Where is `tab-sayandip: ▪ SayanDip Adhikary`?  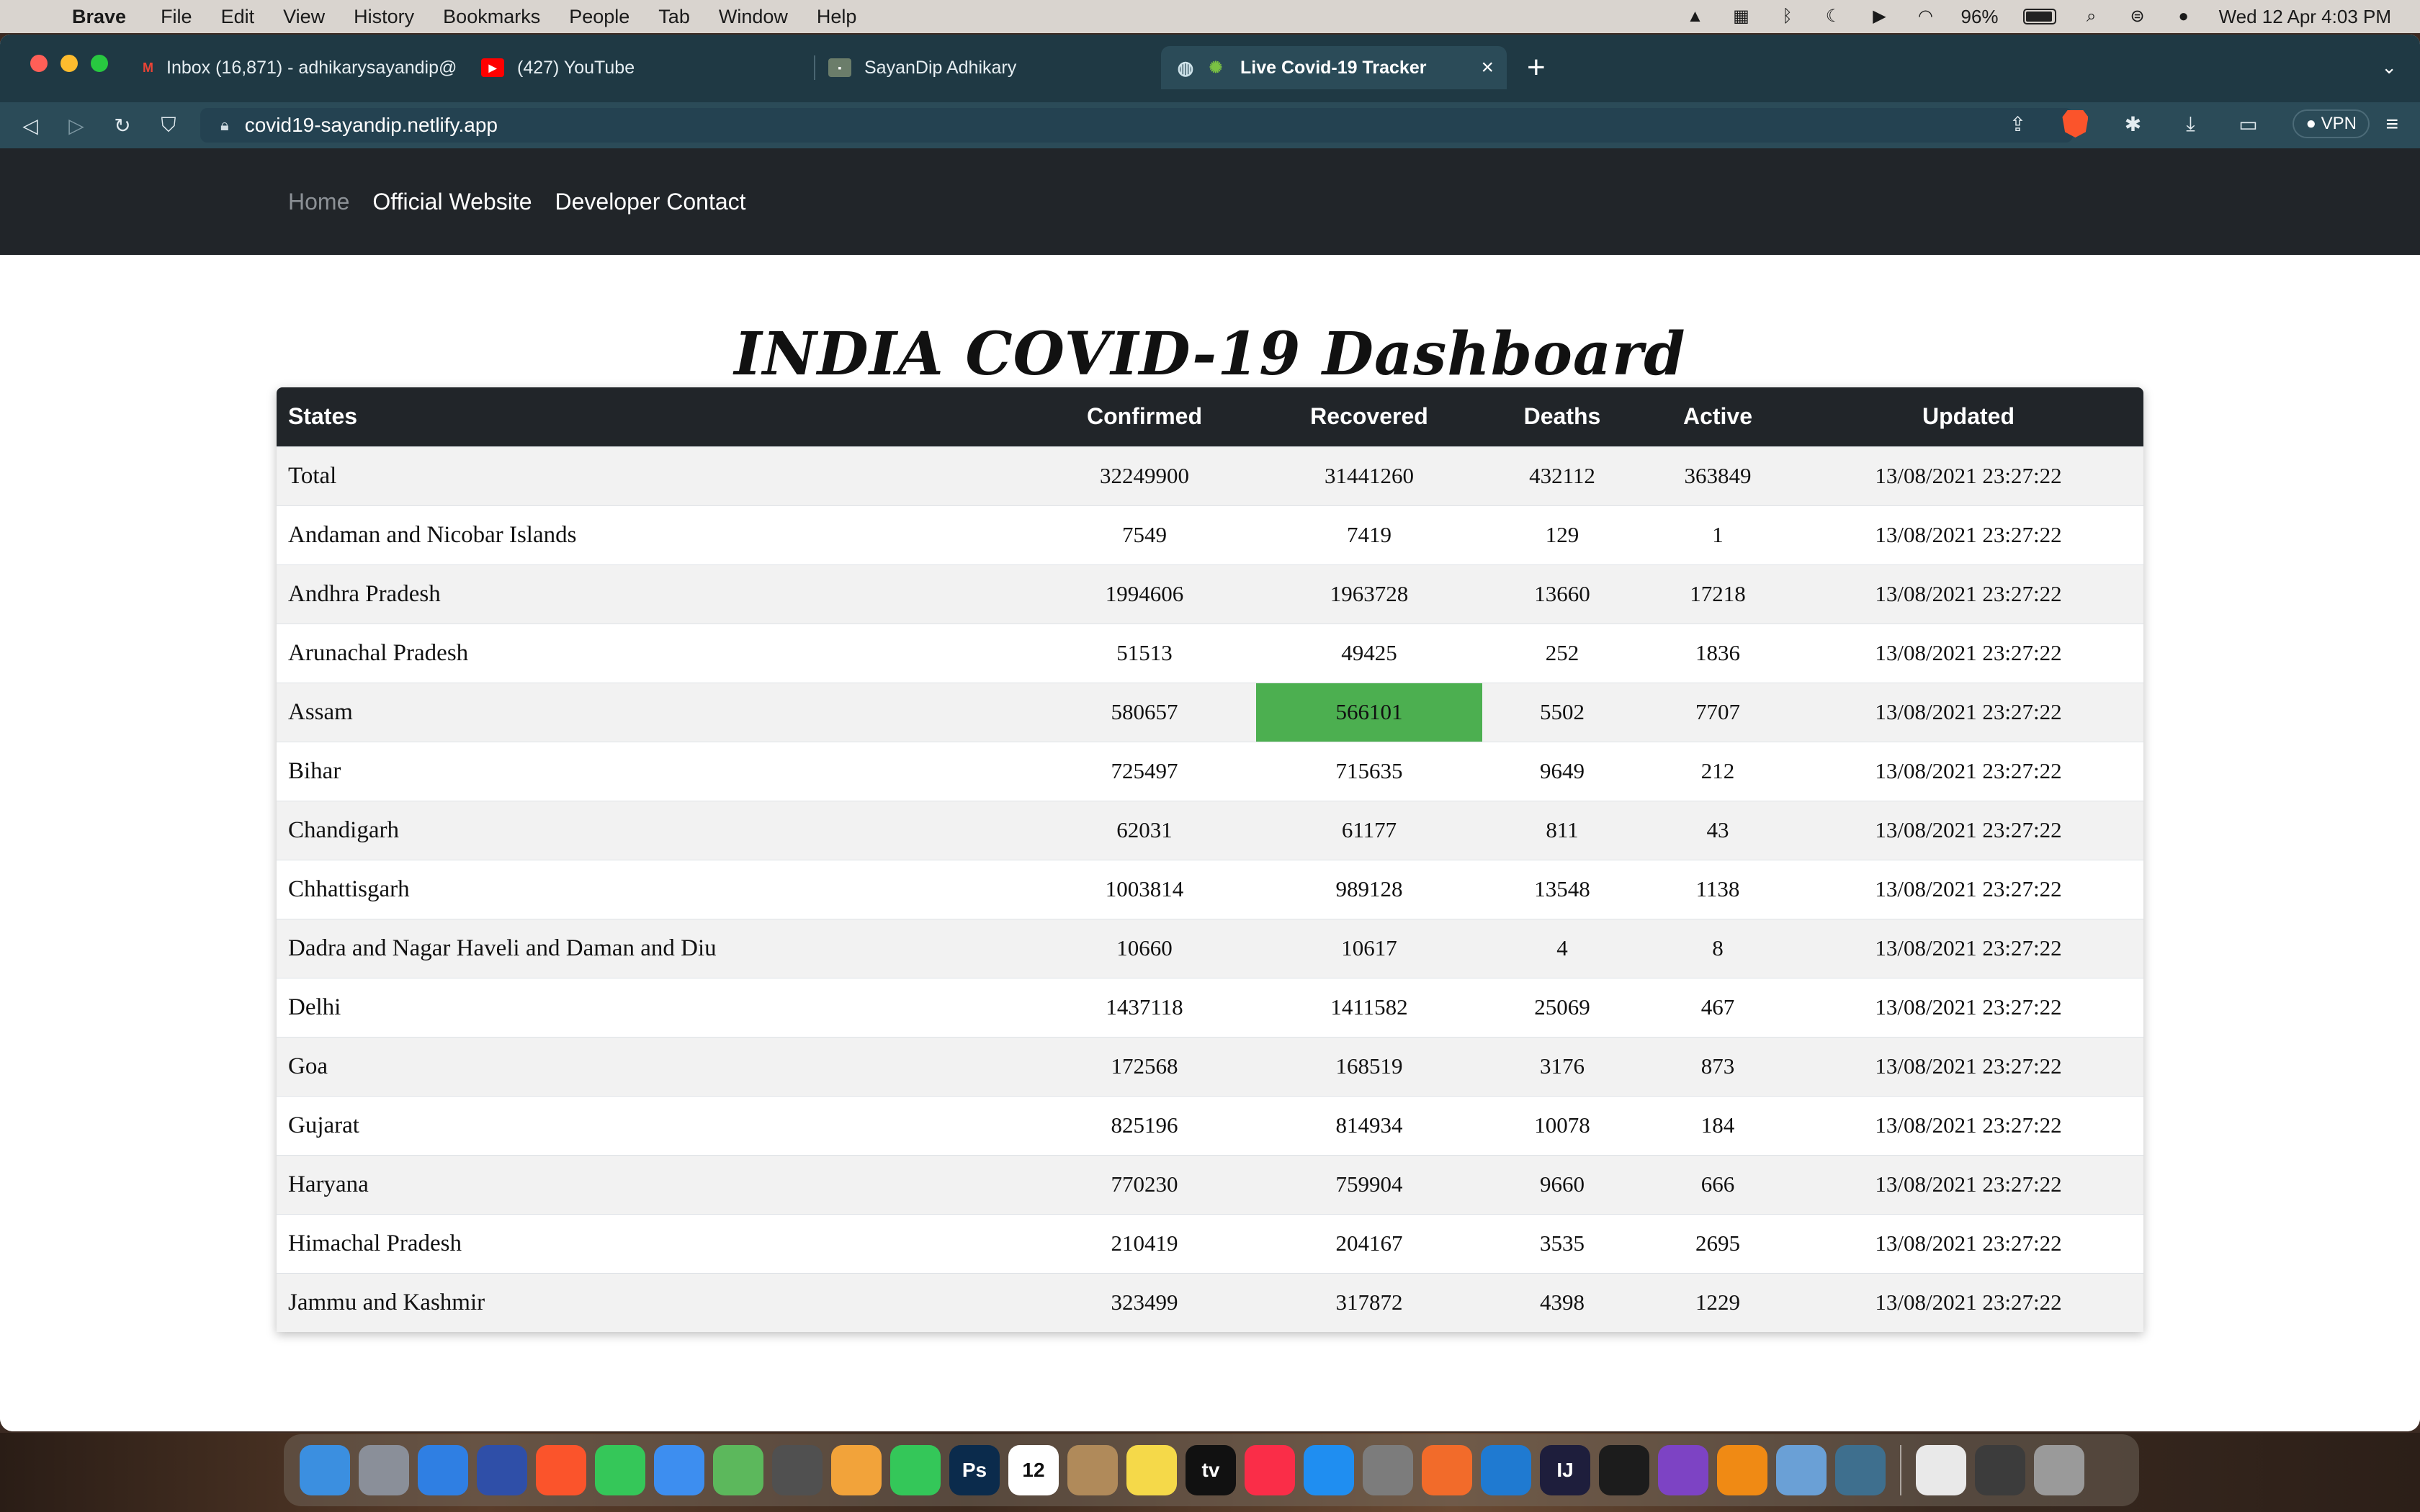
tab-sayandip: ▪ SayanDip Adhikary is located at coordinates (988, 67).